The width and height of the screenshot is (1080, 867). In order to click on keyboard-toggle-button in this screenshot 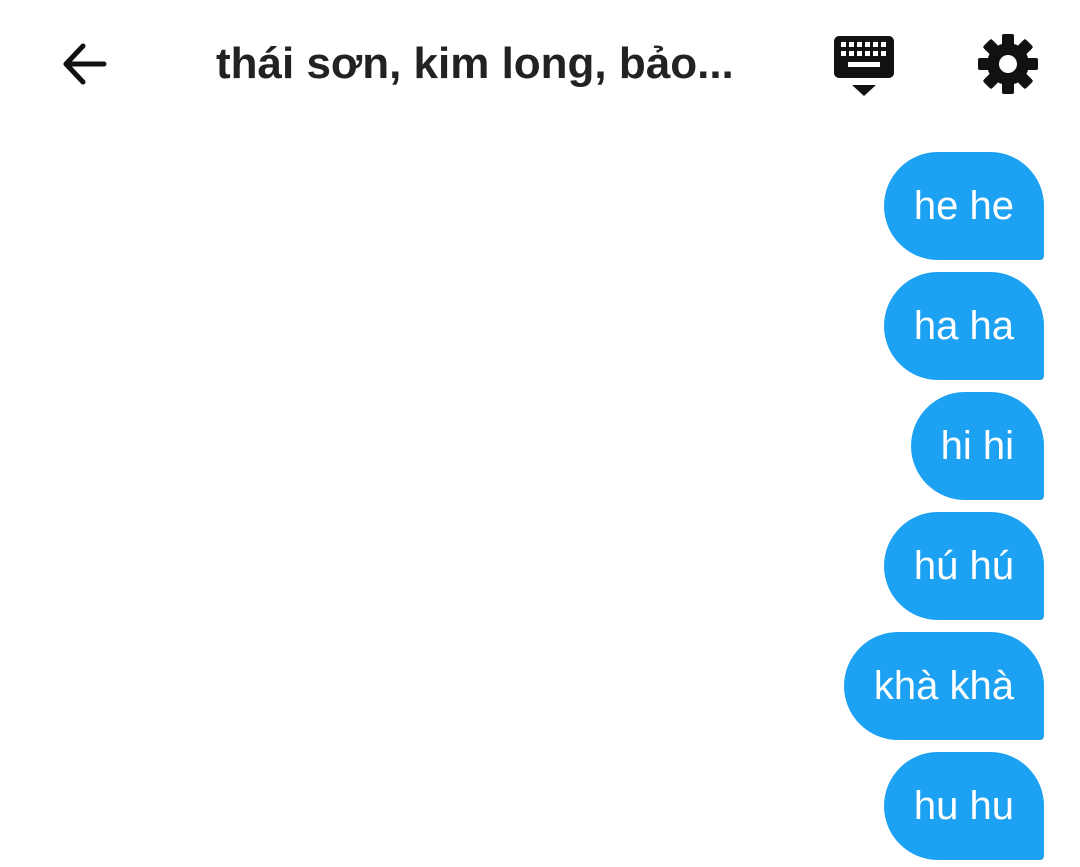, I will do `click(864, 66)`.